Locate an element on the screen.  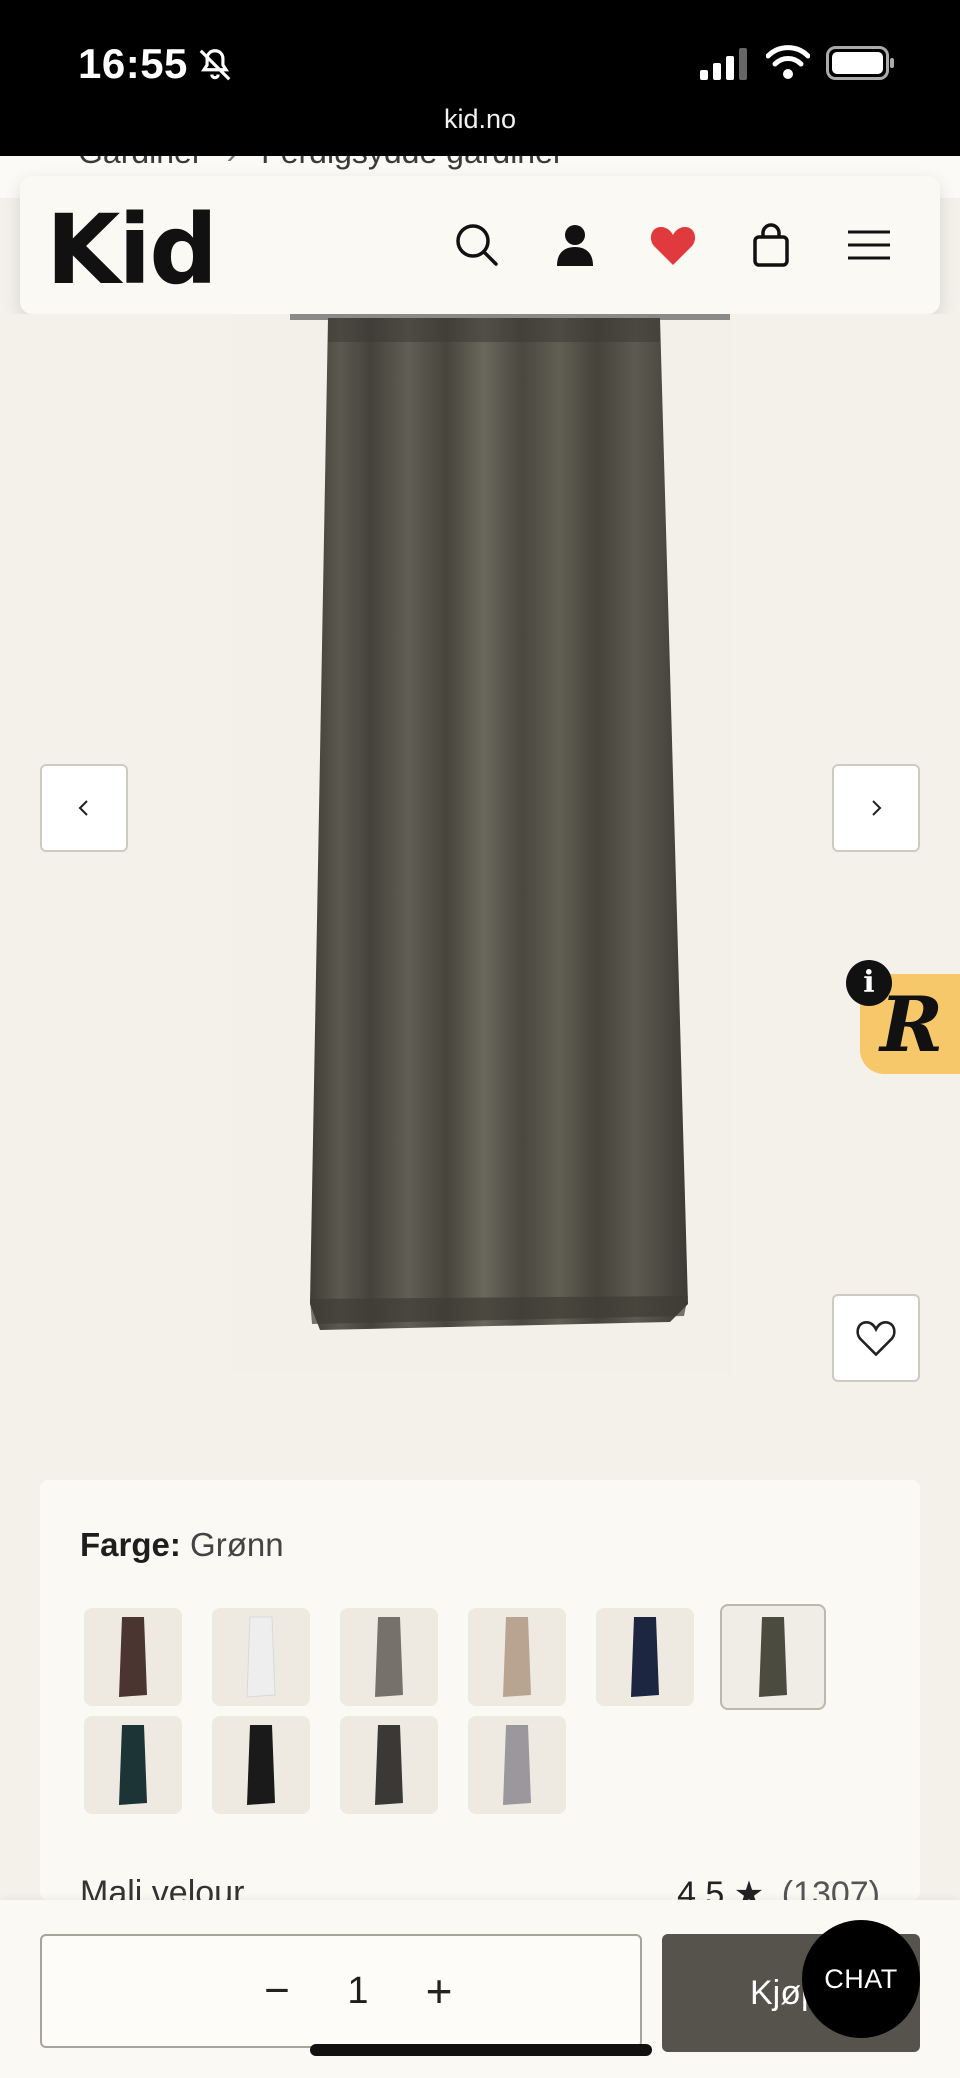
cellular-signal-icon is located at coordinates (723, 64).